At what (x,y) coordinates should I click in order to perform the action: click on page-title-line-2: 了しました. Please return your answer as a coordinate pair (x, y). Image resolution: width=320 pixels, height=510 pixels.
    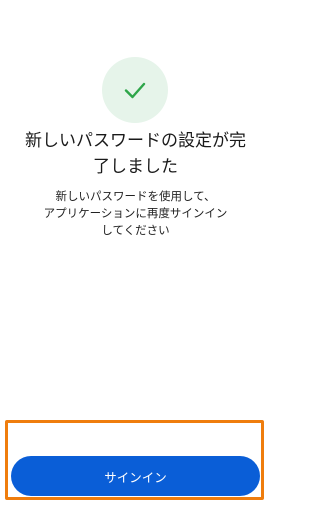
    Looking at the image, I should click on (135, 167).